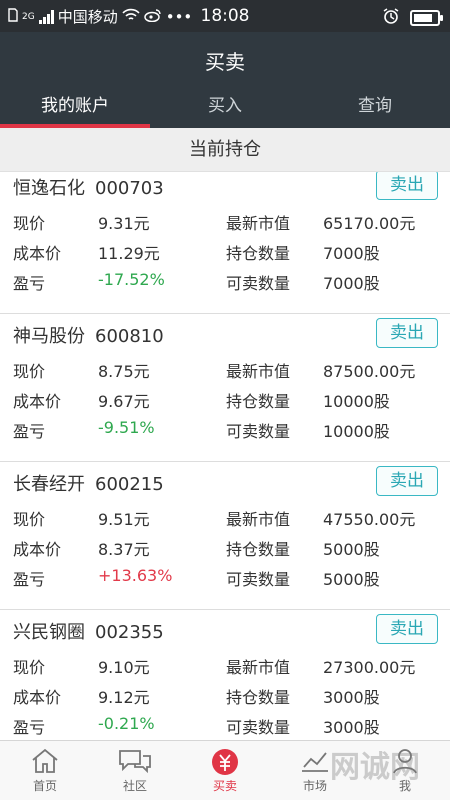  I want to click on stock-code: 000703, so click(129, 188).